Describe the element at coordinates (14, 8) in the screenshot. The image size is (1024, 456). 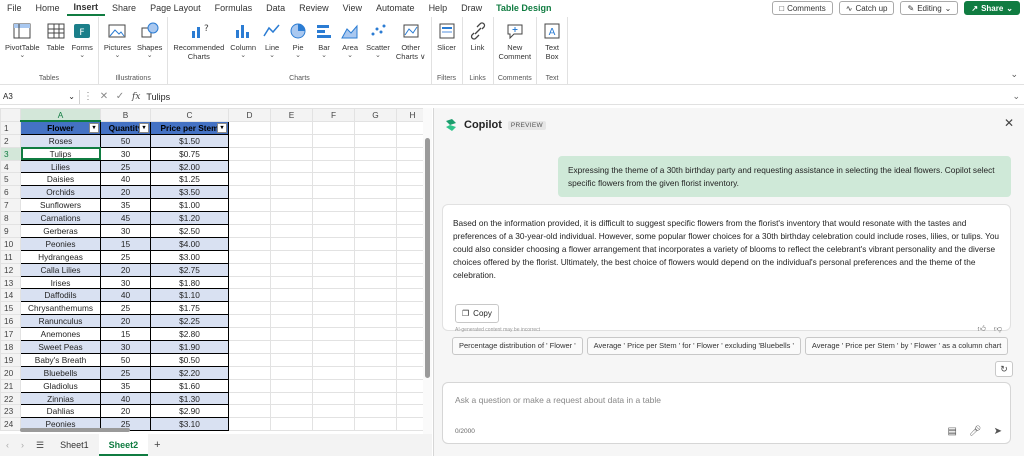
I see `menu-file: File` at that location.